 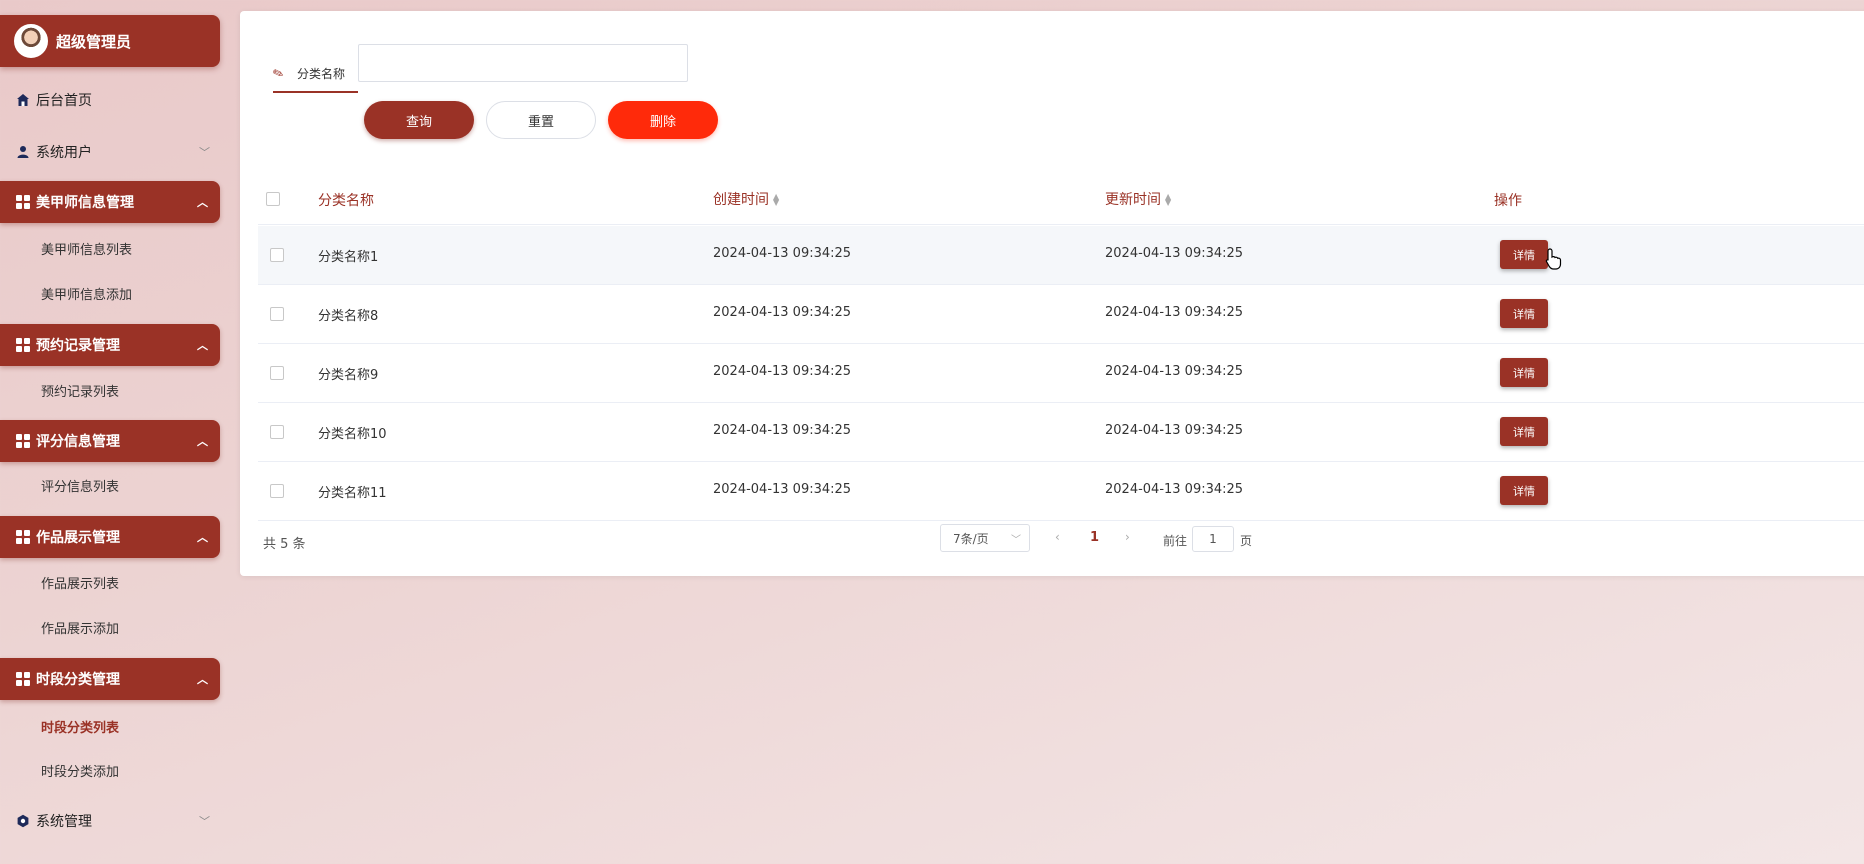 What do you see at coordinates (80, 630) in the screenshot?
I see `sidebar-item-works-add: 作品展示添加` at bounding box center [80, 630].